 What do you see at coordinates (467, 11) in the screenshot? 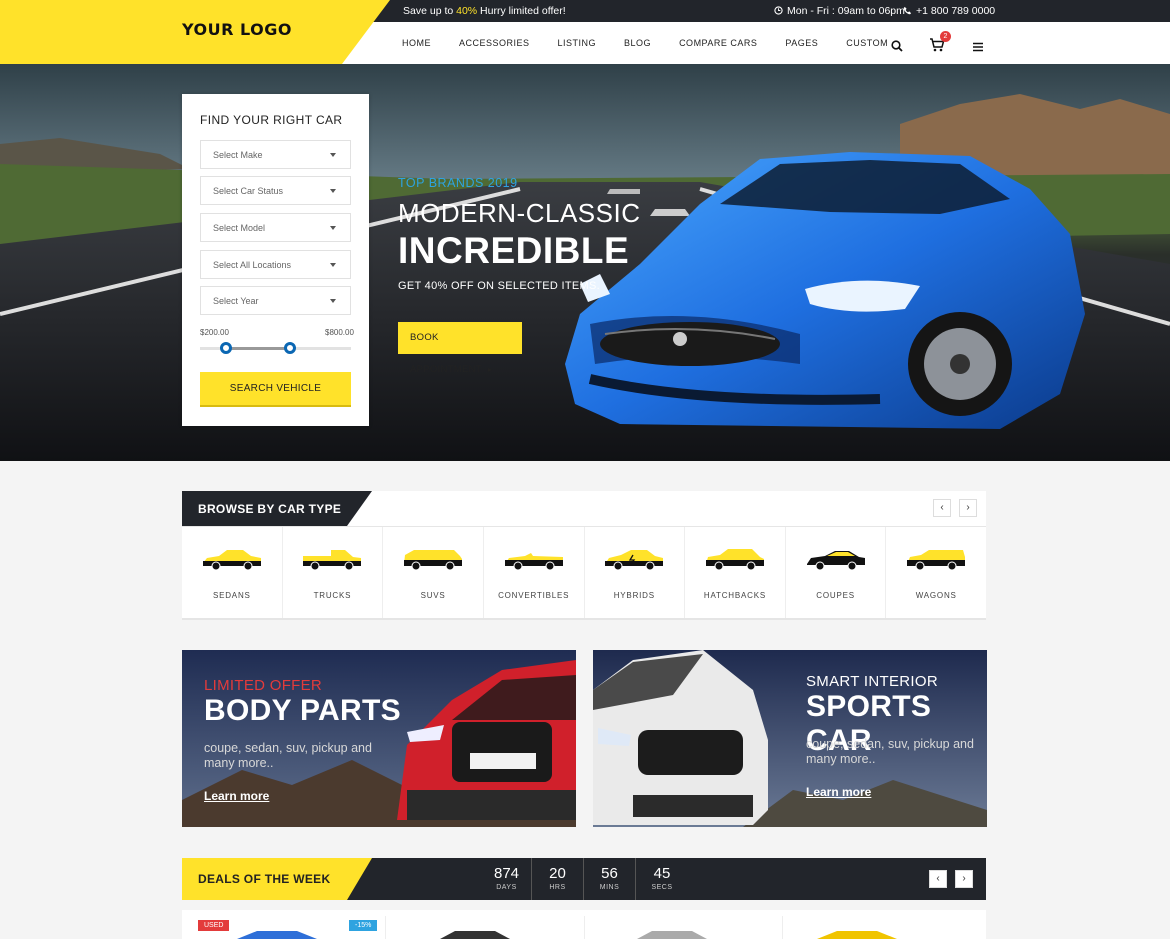
I see `promo-highlight: 40%` at bounding box center [467, 11].